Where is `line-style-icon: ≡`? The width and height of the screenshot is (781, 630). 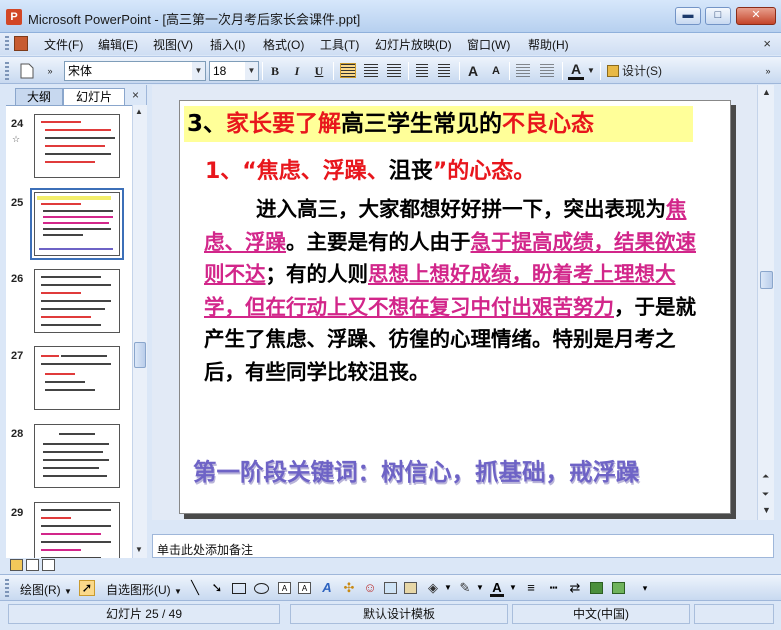
line-style-icon: ≡ is located at coordinates (531, 588).